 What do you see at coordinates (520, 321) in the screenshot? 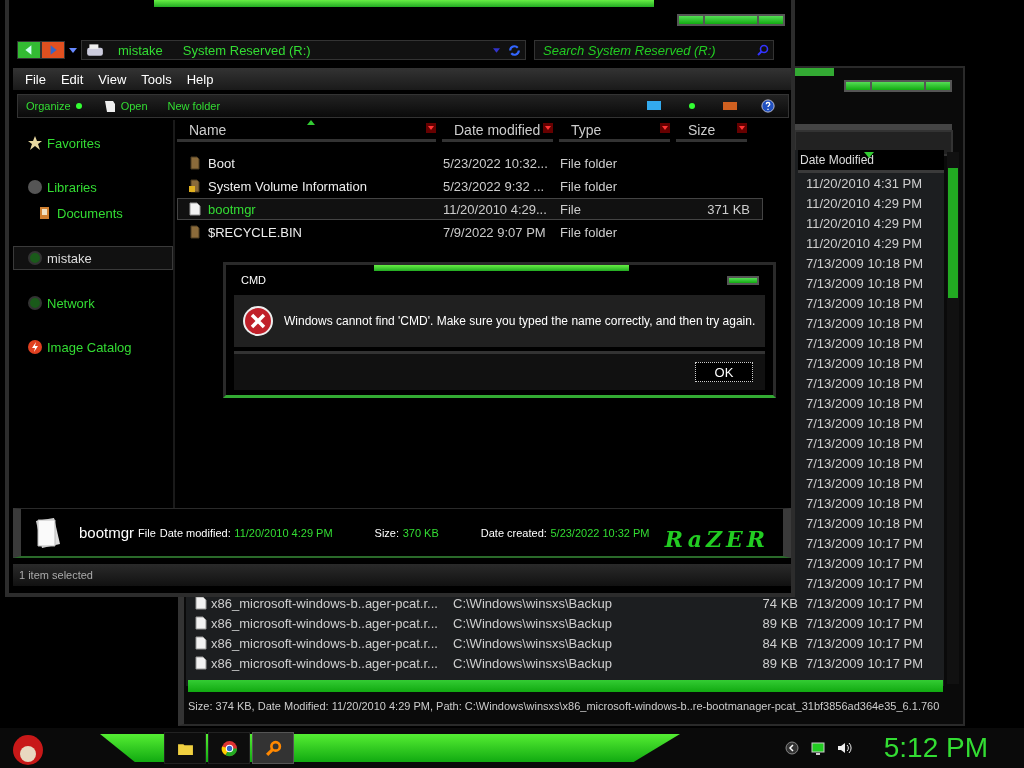
I see `error-message: Windows cannot find 'CMD'. Make sure you typed the name correctly, and then try again.` at bounding box center [520, 321].